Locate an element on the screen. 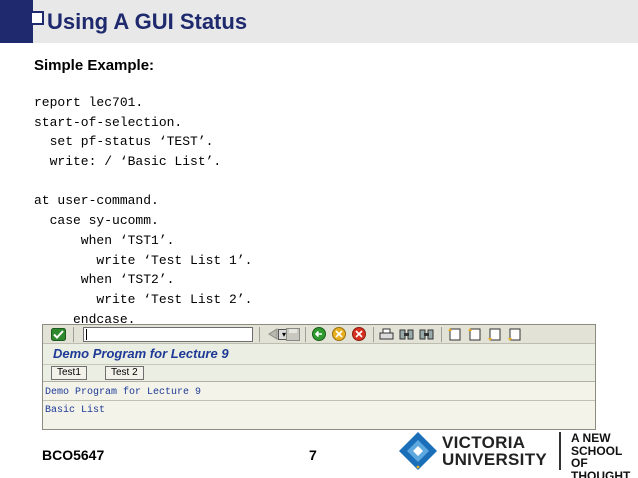 Image resolution: width=638 pixels, height=478 pixels. save-icon is located at coordinates (292, 334).